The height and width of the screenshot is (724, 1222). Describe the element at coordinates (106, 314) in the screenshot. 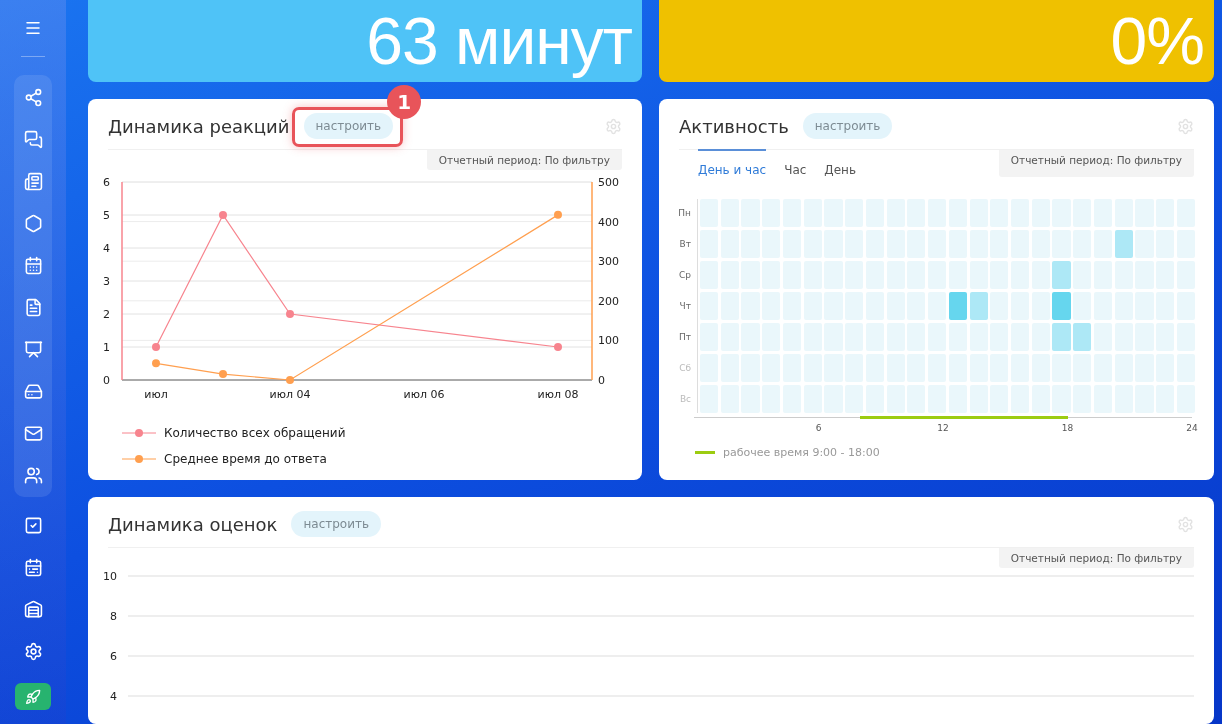

I see `axis-label: 2` at that location.